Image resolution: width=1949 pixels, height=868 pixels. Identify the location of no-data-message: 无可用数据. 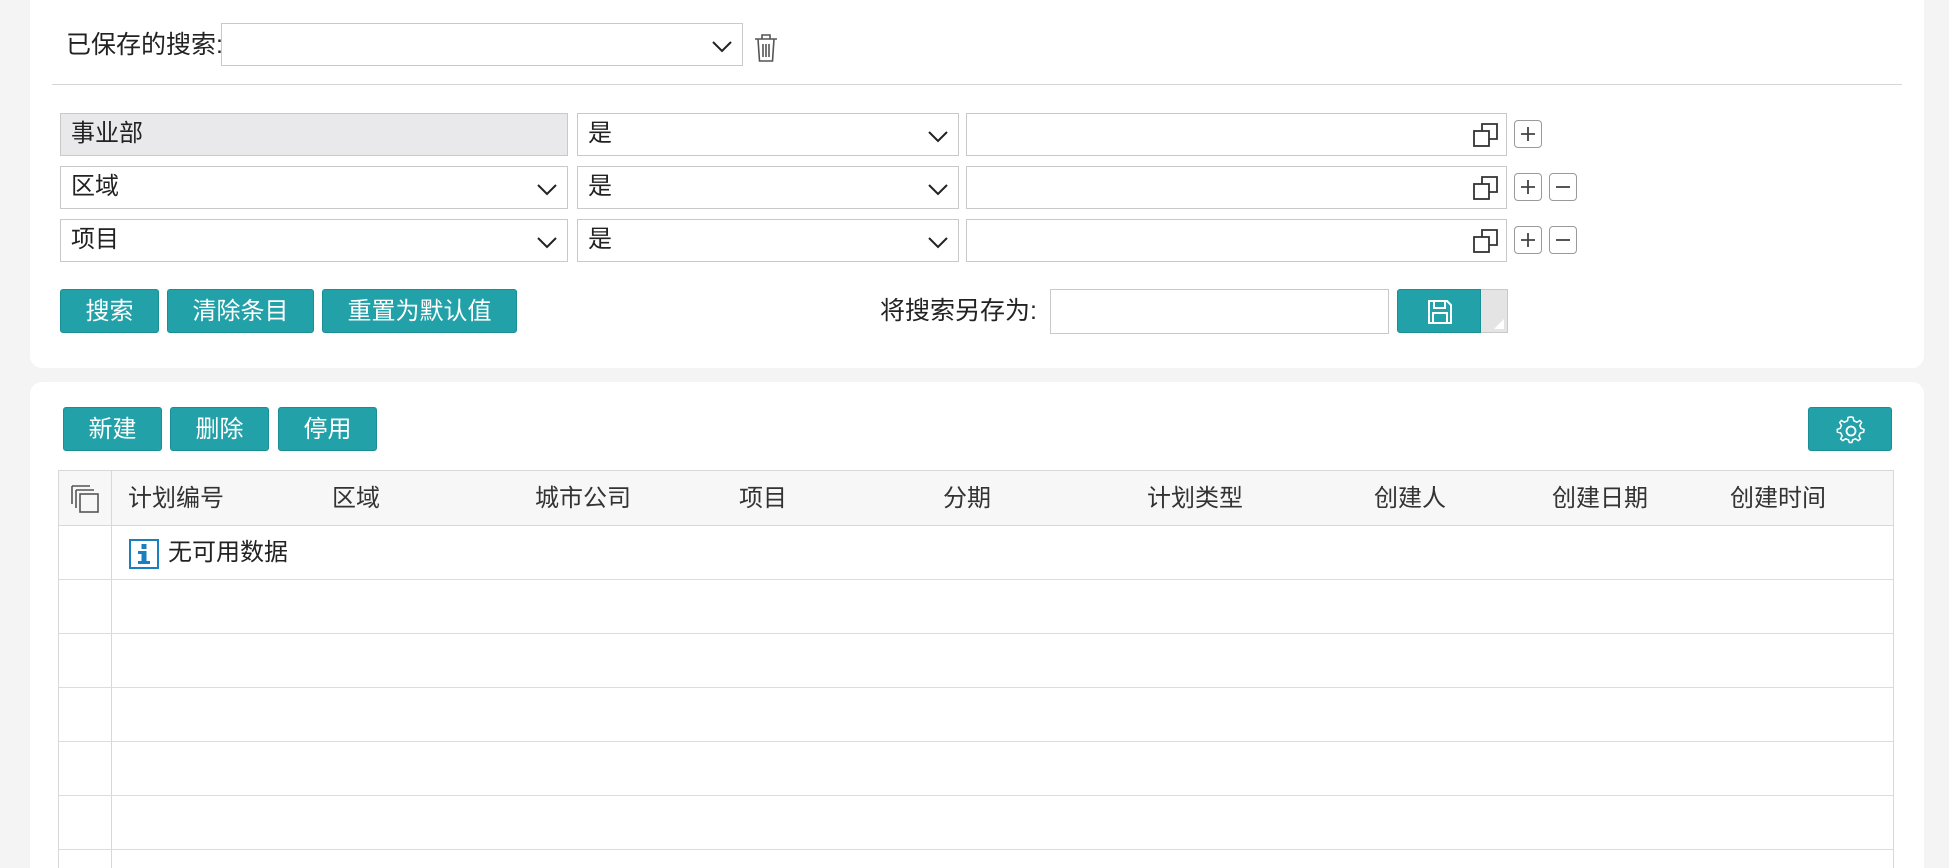
(228, 552).